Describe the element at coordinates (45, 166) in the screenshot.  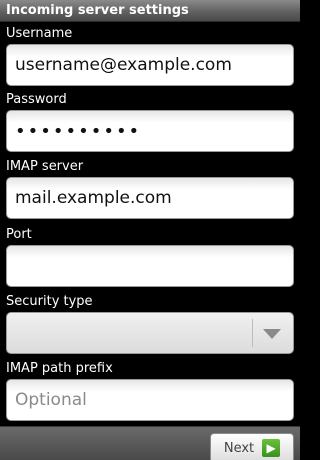
I see `imap-server-label: IMAP server` at that location.